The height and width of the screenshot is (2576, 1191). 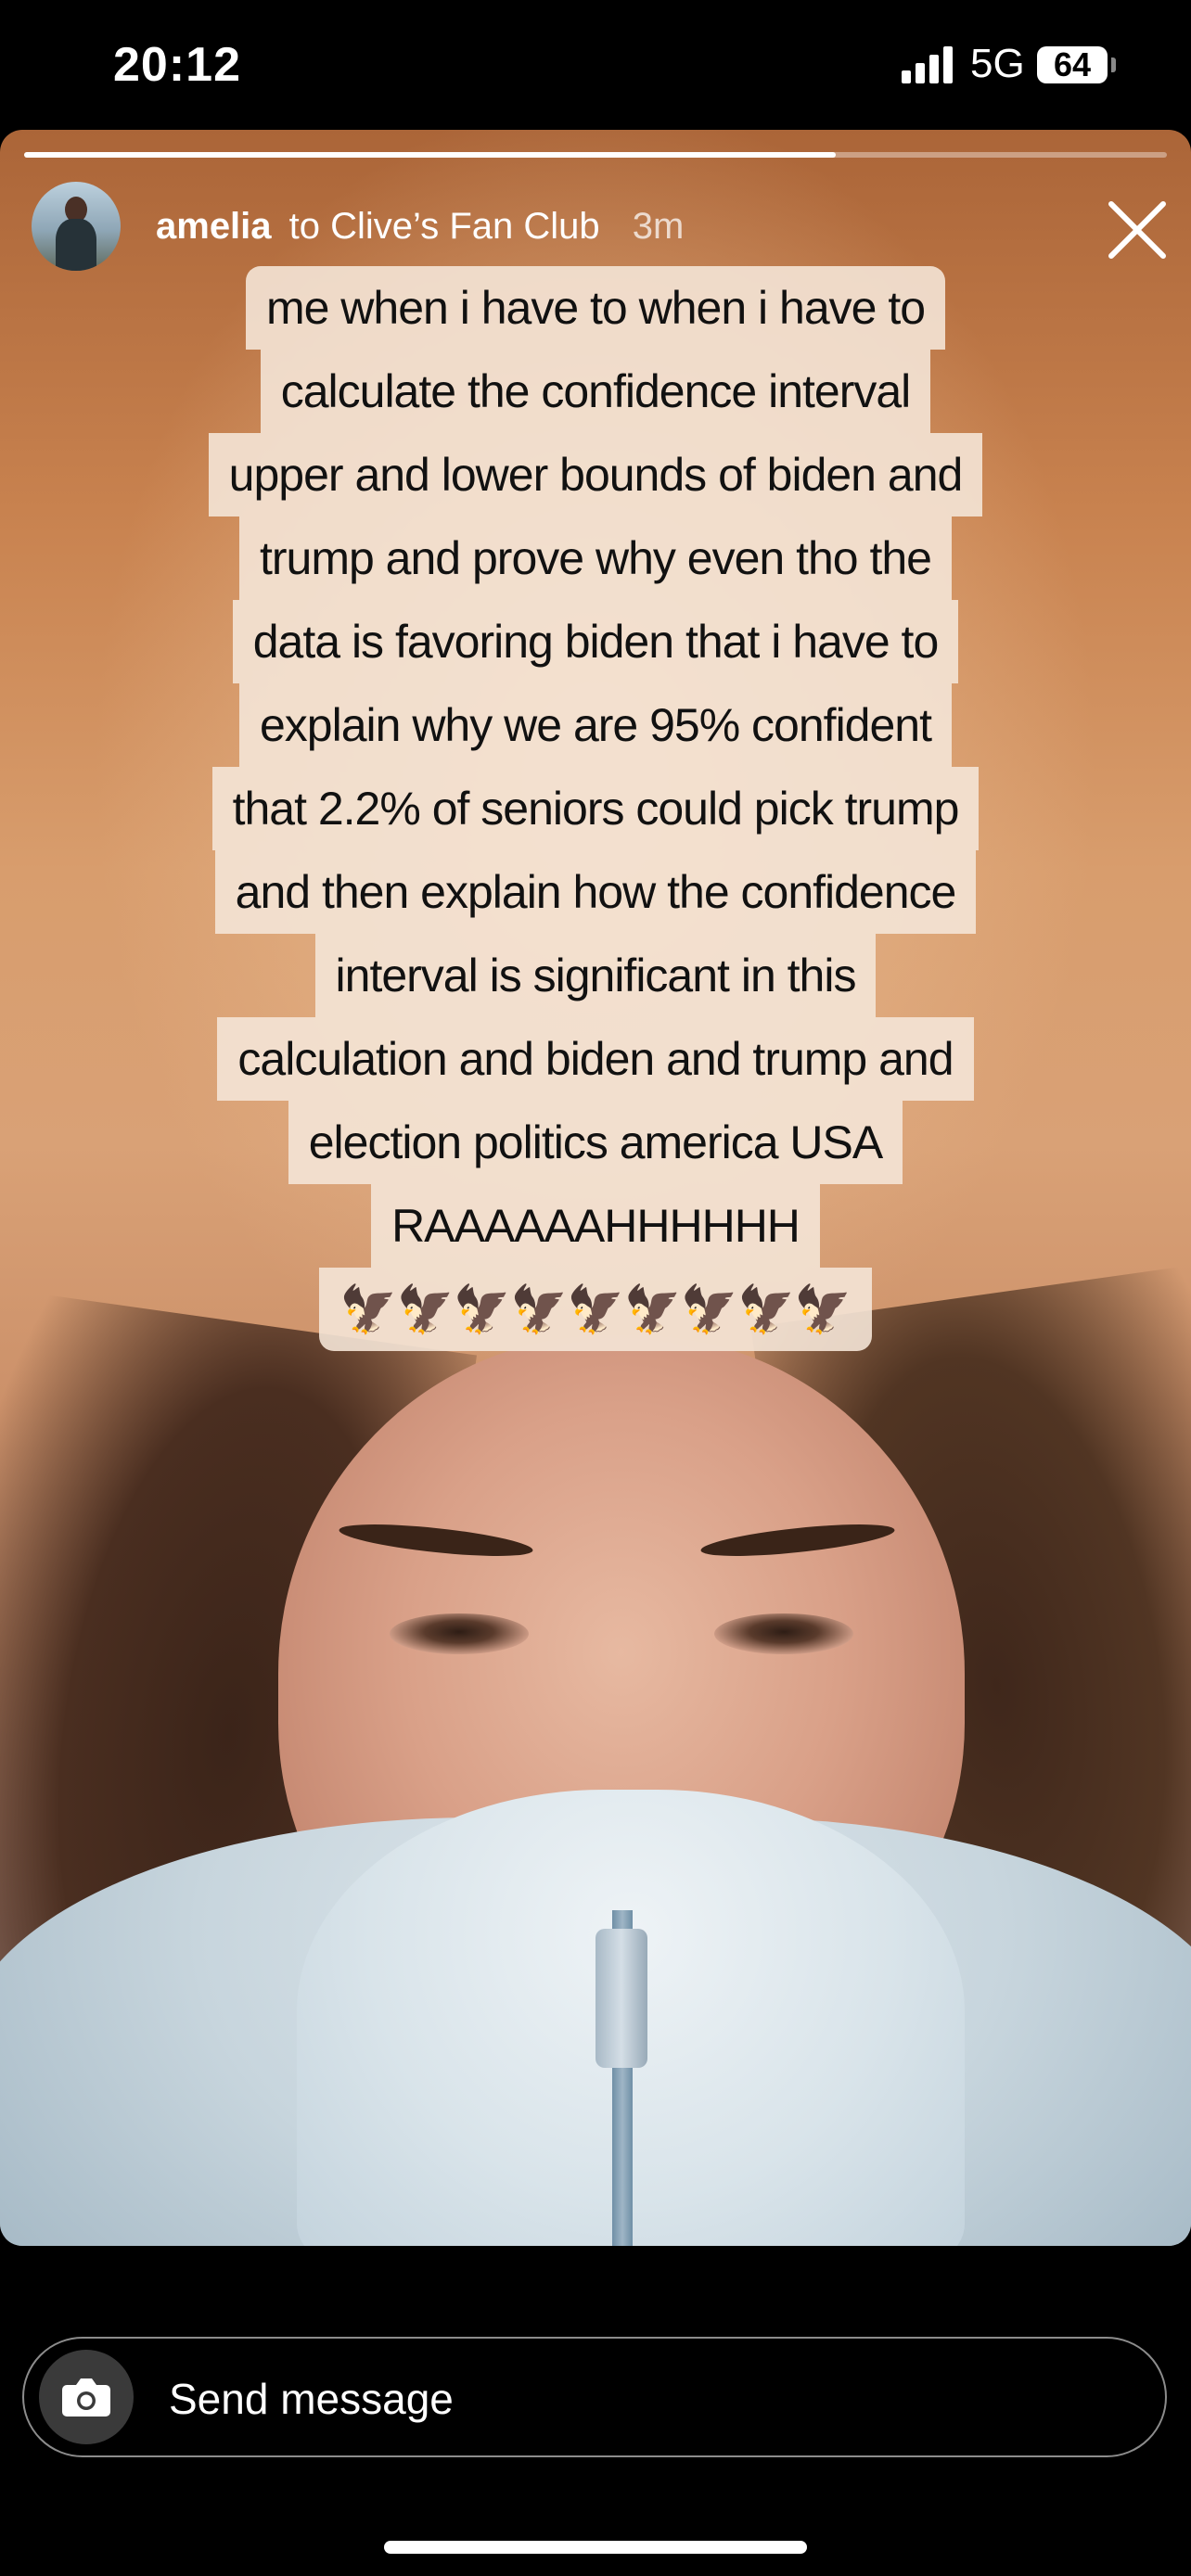 I want to click on camera-icon, so click(x=86, y=2397).